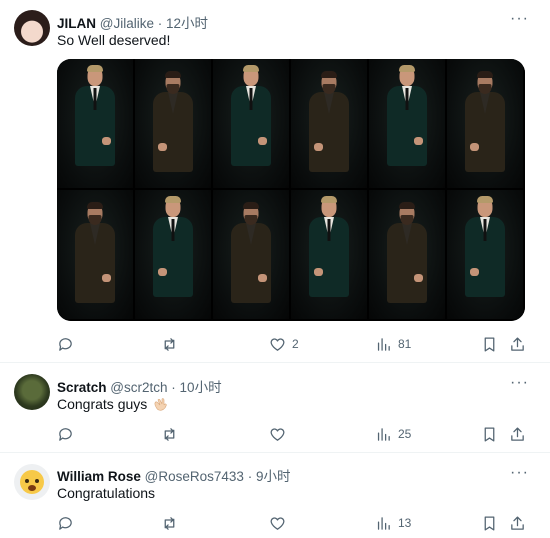  What do you see at coordinates (99, 476) in the screenshot?
I see `author-name: William Rose` at bounding box center [99, 476].